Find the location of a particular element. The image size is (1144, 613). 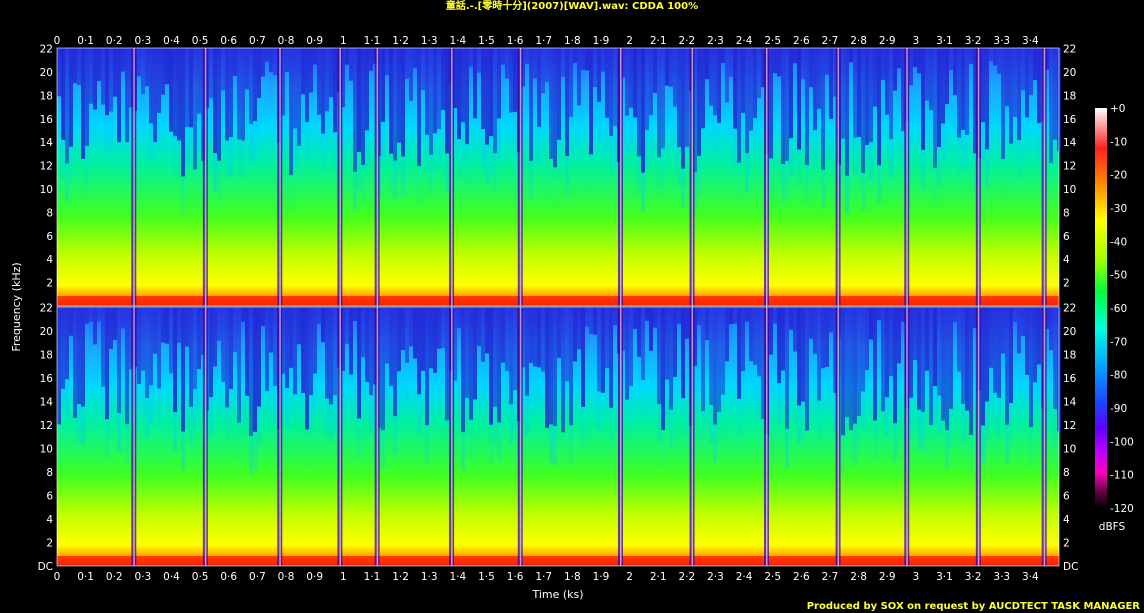

x-tick-bottom: 3·2 is located at coordinates (973, 577).